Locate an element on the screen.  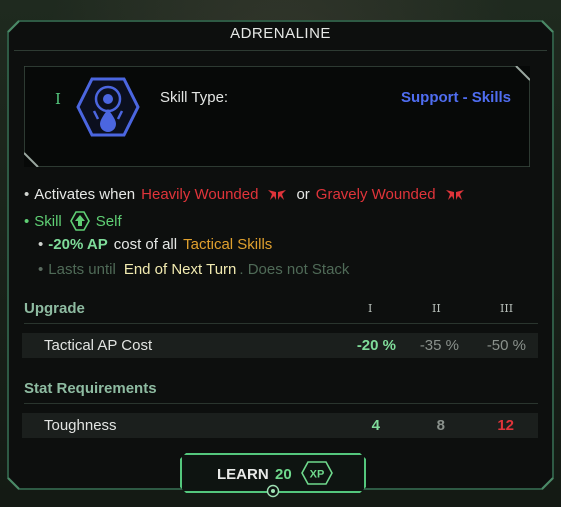
upgrade-col-tier-3: III is located at coordinates (507, 308).